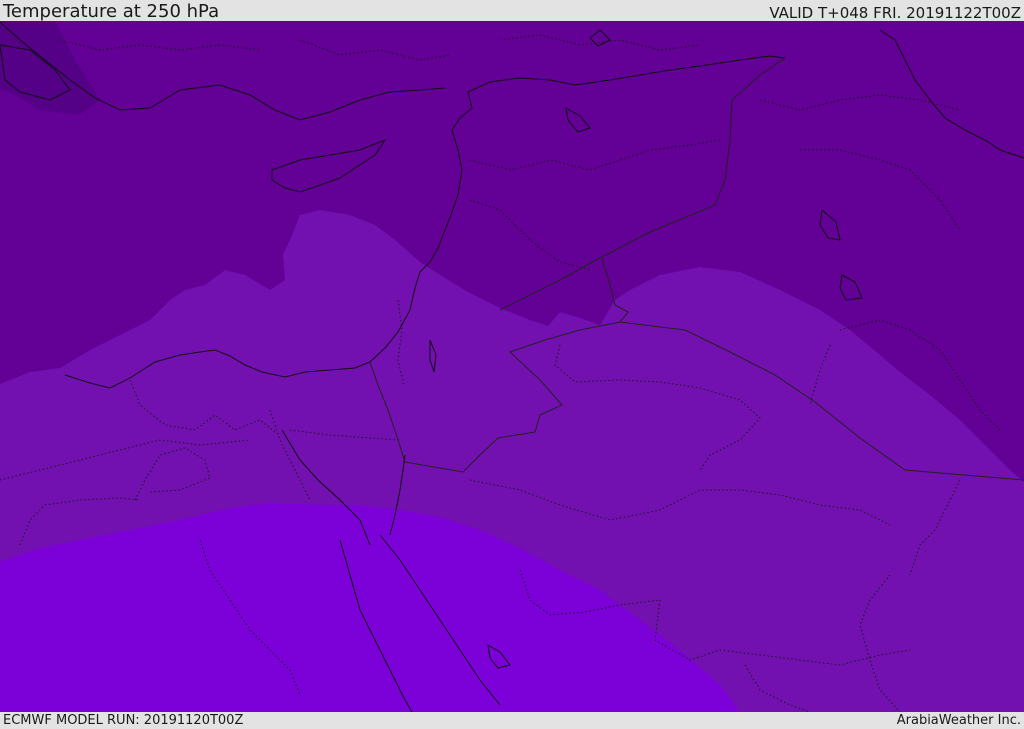  Describe the element at coordinates (111, 11) in the screenshot. I see `map-title: Temperature at 250 hPa` at that location.